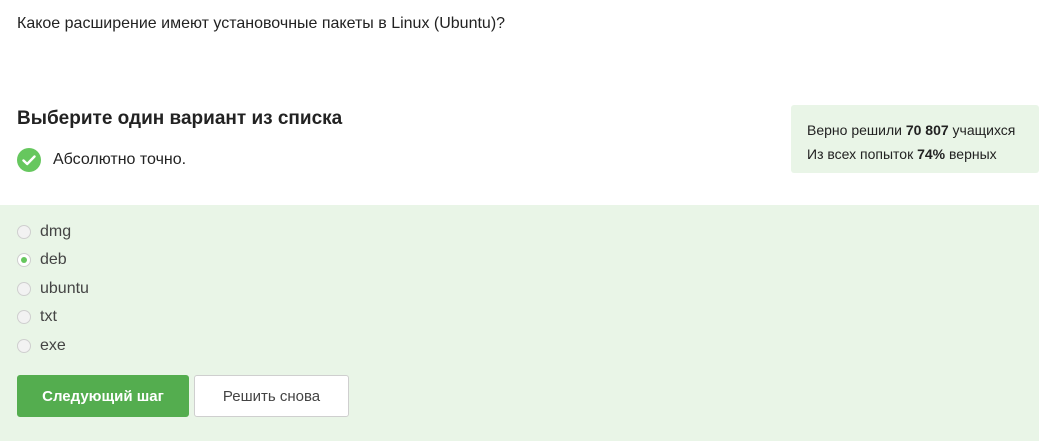  Describe the element at coordinates (56, 231) in the screenshot. I see `option-label: dmg` at that location.